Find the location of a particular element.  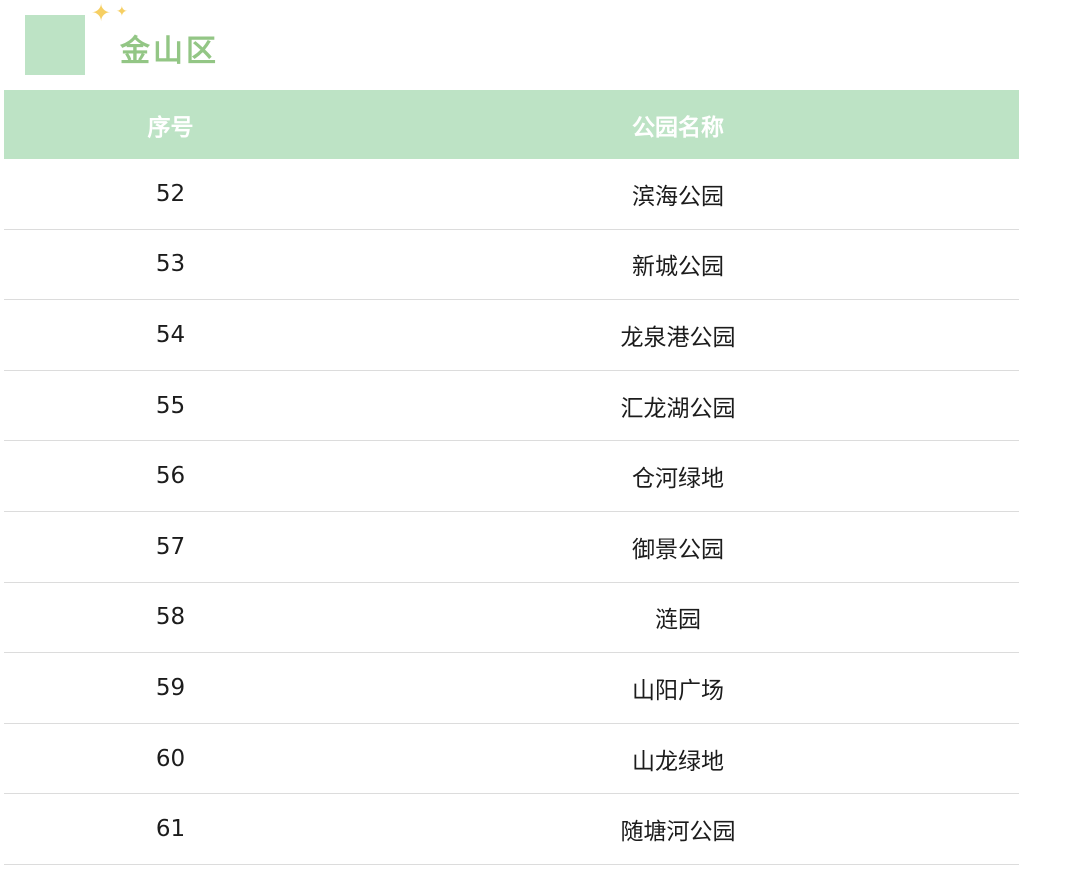

table-row: 57 御景公园 is located at coordinates (511, 547).